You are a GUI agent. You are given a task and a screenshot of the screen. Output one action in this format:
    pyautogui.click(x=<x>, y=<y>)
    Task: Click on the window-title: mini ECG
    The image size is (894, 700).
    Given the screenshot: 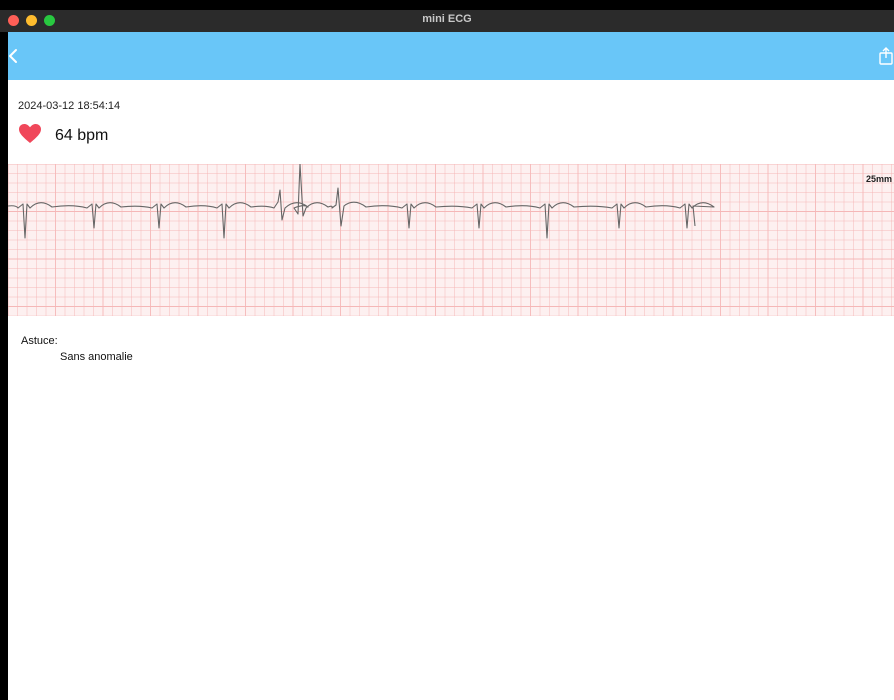 What is the action you would take?
    pyautogui.click(x=447, y=19)
    